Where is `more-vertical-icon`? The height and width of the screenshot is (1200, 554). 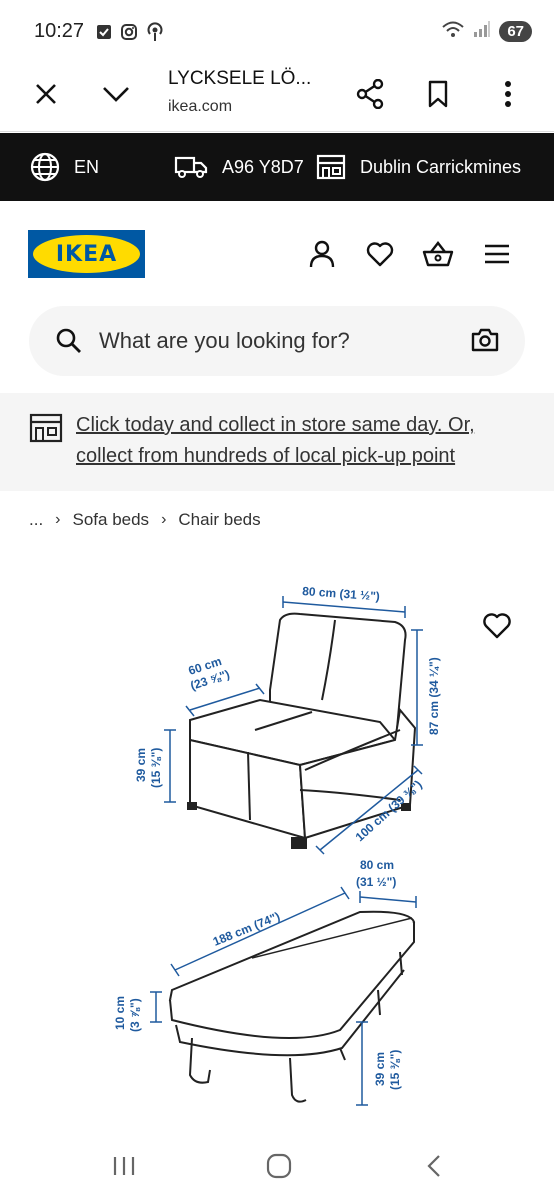 more-vertical-icon is located at coordinates (508, 94).